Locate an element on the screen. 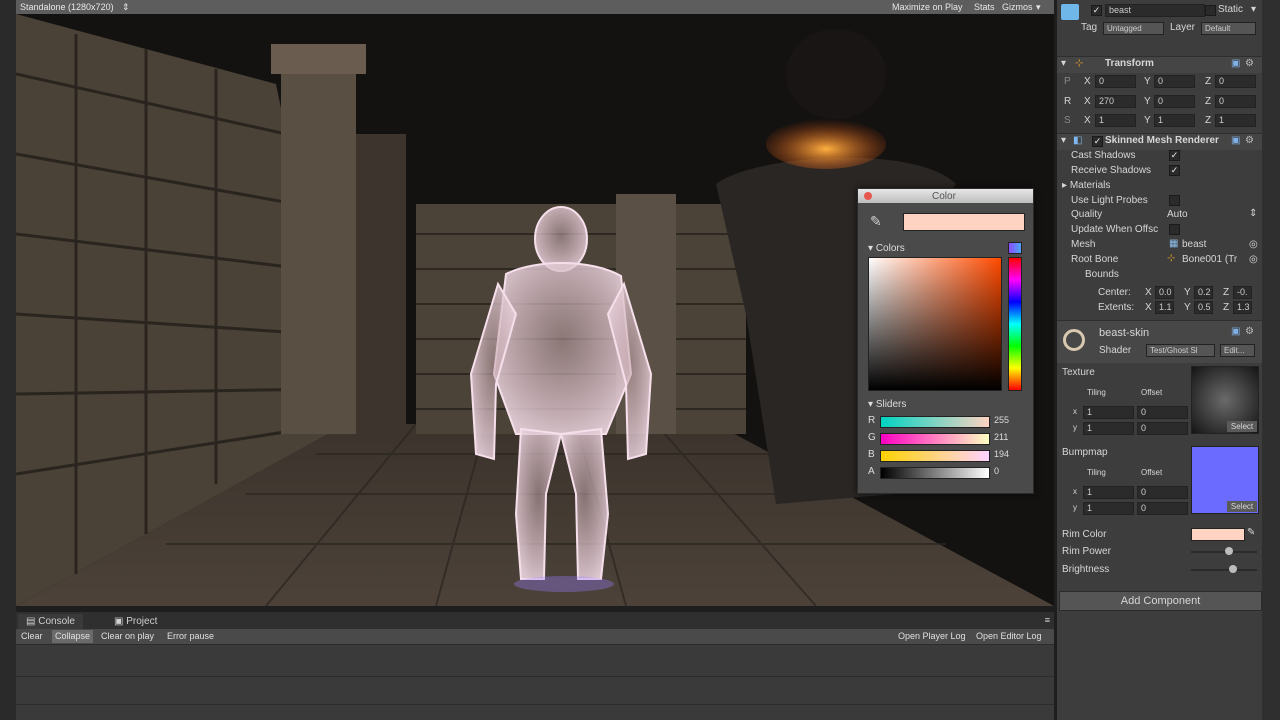 The width and height of the screenshot is (1280, 720). bumpmap-offset-x-field: 0 is located at coordinates (1162, 492).